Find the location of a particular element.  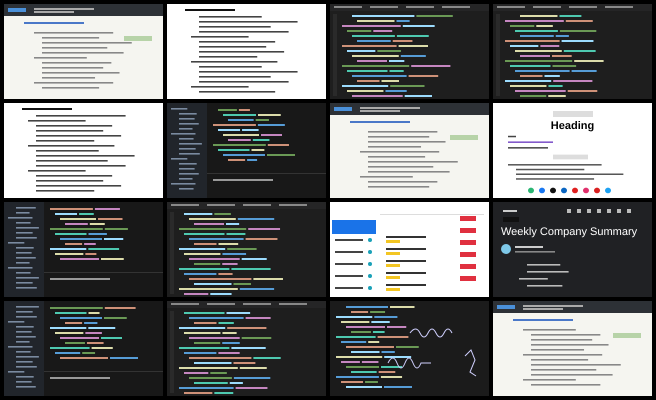

image-placeholder-icon is located at coordinates (572, 114).